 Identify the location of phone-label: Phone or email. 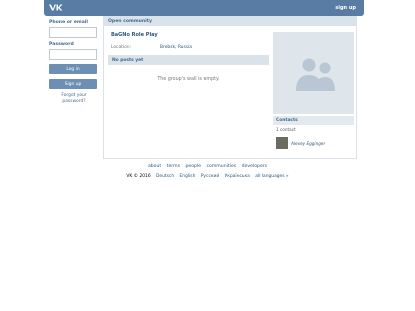
(68, 22).